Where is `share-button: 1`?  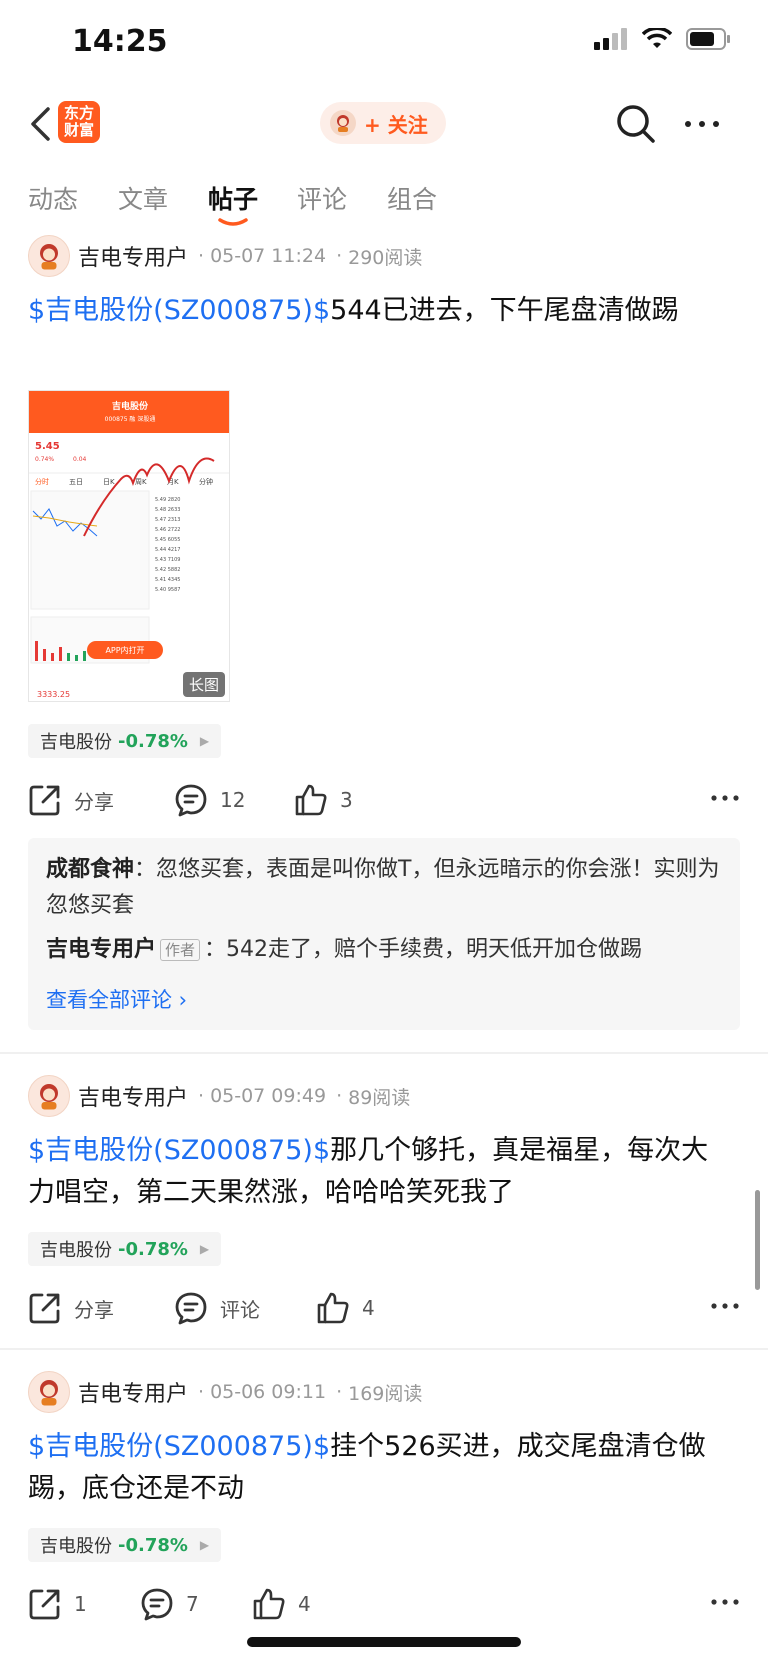
share-button: 1 is located at coordinates (57, 1604).